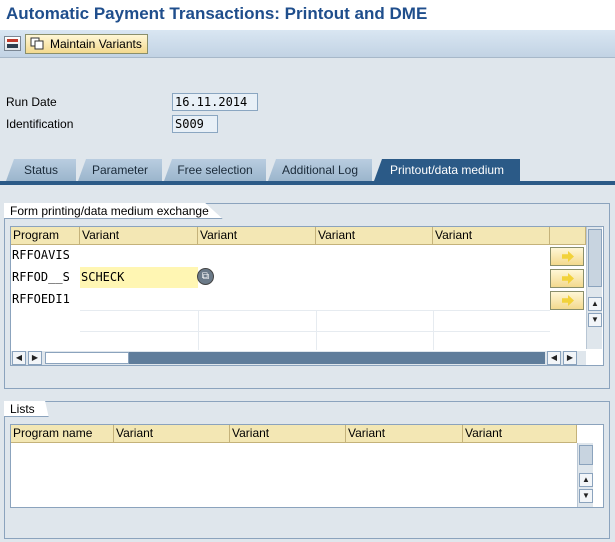 This screenshot has width=615, height=542. Describe the element at coordinates (45, 299) in the screenshot. I see `table-cell-program: RFFOEDI1` at that location.